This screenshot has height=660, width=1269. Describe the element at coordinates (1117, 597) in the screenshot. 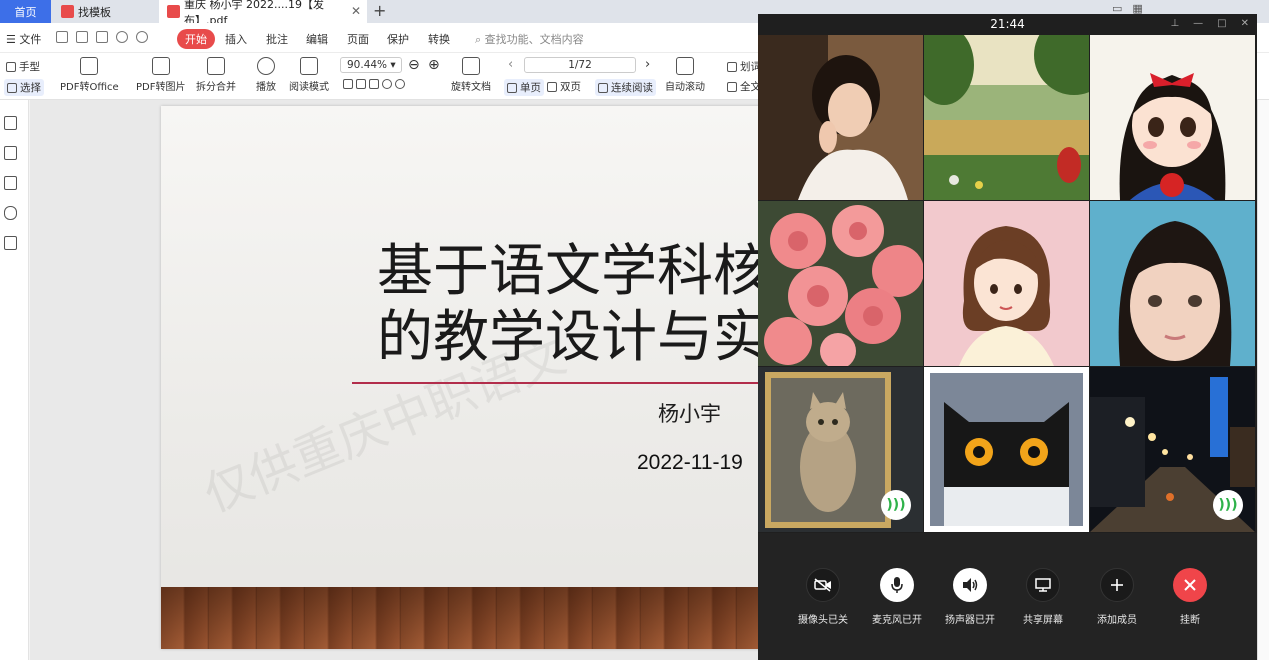

I see `add-member-button: 添加成员` at that location.